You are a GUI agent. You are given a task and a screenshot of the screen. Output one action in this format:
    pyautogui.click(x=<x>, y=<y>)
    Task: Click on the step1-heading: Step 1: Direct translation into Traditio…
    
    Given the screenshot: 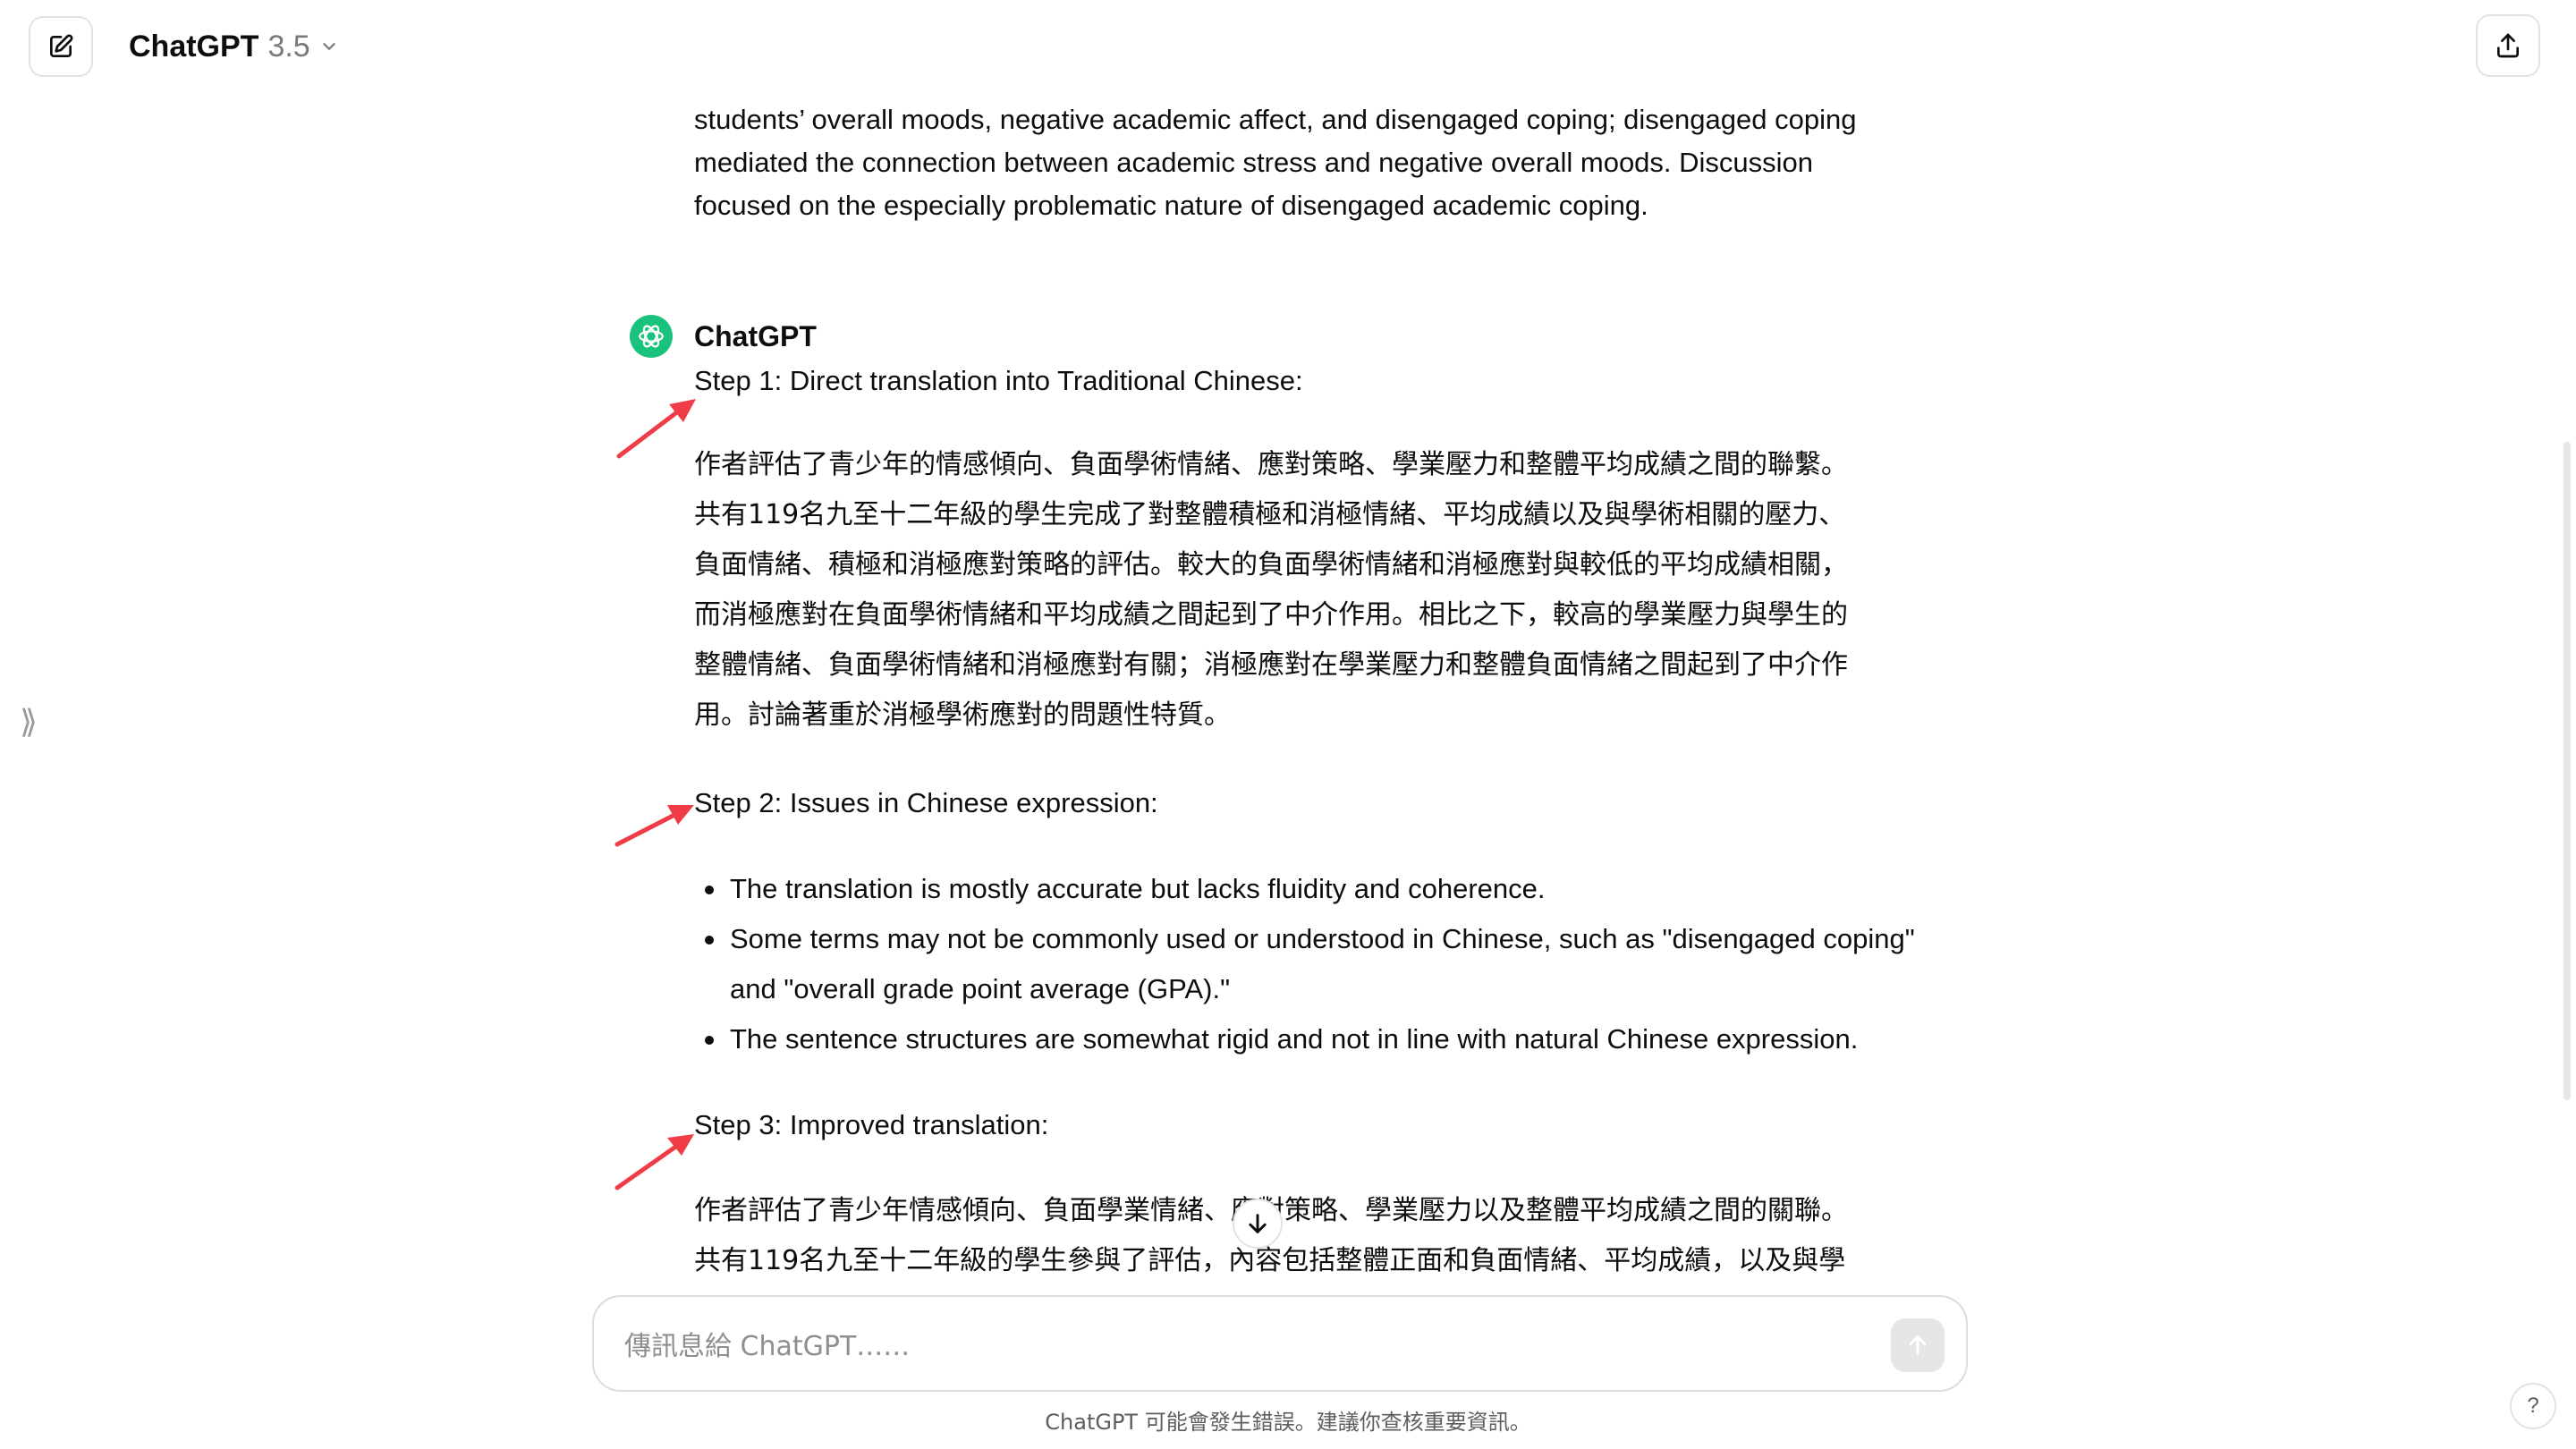 What is the action you would take?
    pyautogui.click(x=998, y=380)
    